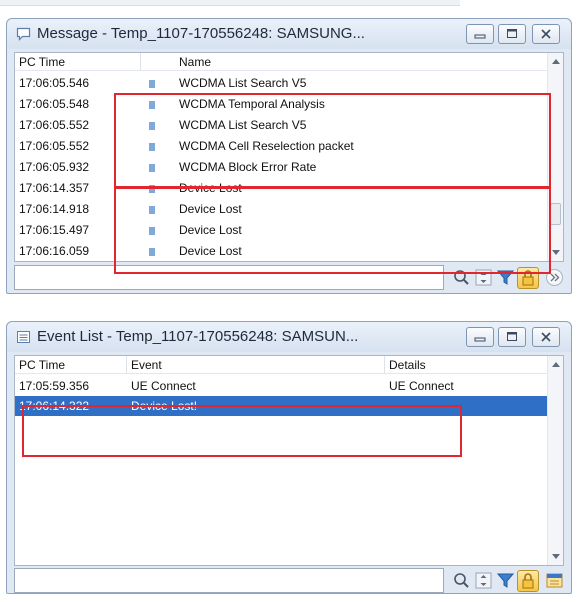 The height and width of the screenshot is (602, 578). What do you see at coordinates (54, 188) in the screenshot?
I see `row-time: 17:06:14.357` at bounding box center [54, 188].